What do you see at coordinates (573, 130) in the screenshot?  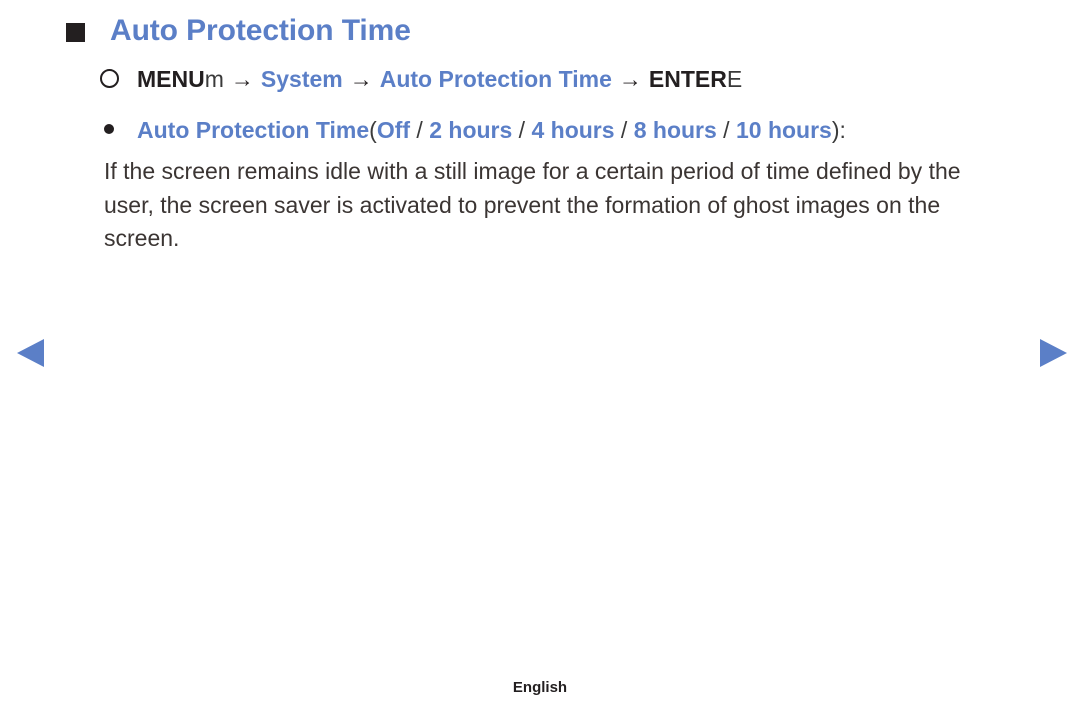 I see `option-value-4-hours: 4 hours` at bounding box center [573, 130].